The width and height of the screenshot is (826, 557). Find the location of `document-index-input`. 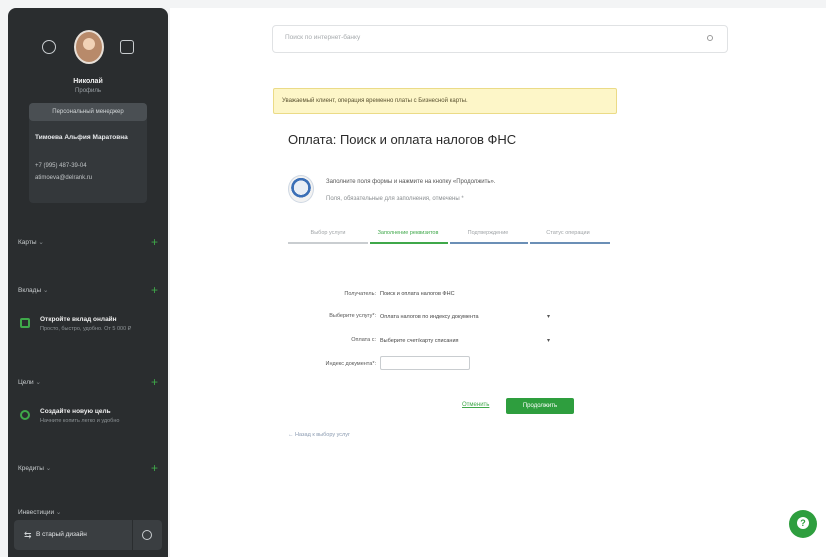

document-index-input is located at coordinates (425, 363).